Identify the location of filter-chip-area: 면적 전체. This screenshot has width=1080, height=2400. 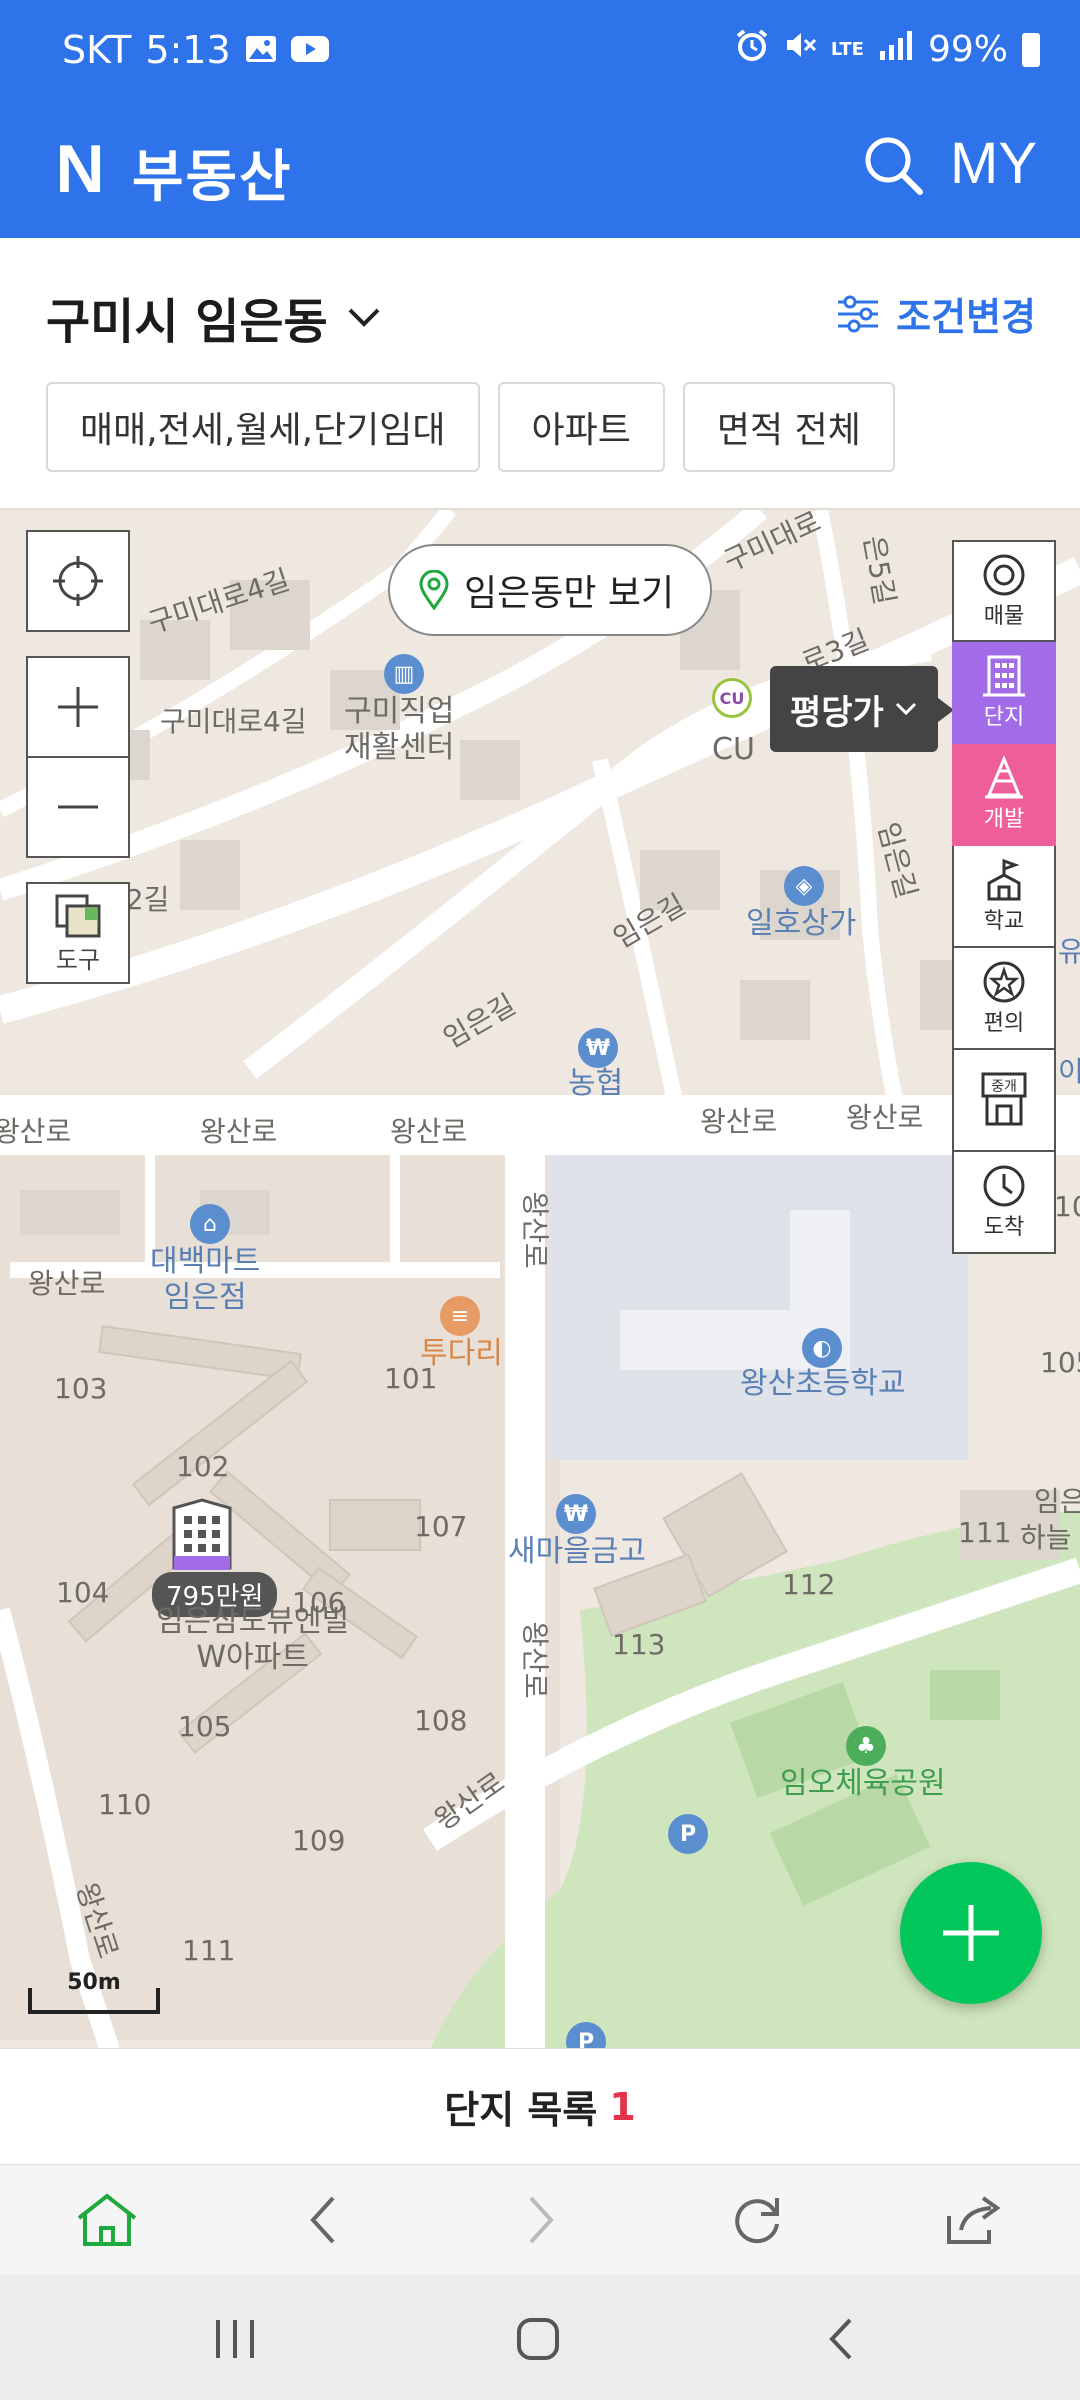
(788, 427).